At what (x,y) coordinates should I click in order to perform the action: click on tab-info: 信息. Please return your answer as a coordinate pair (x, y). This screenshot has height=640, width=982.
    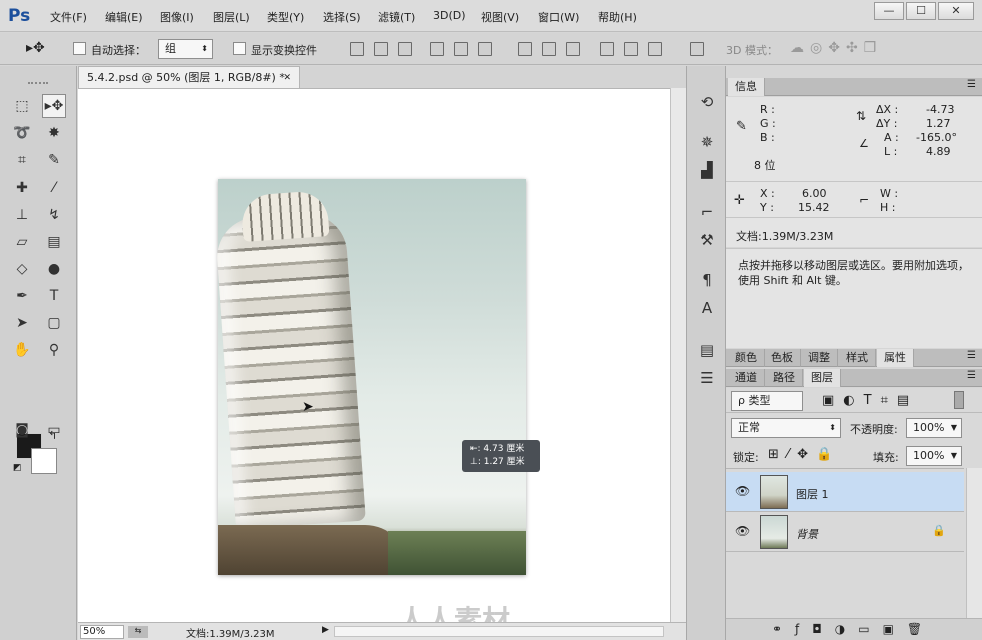
    Looking at the image, I should click on (746, 87).